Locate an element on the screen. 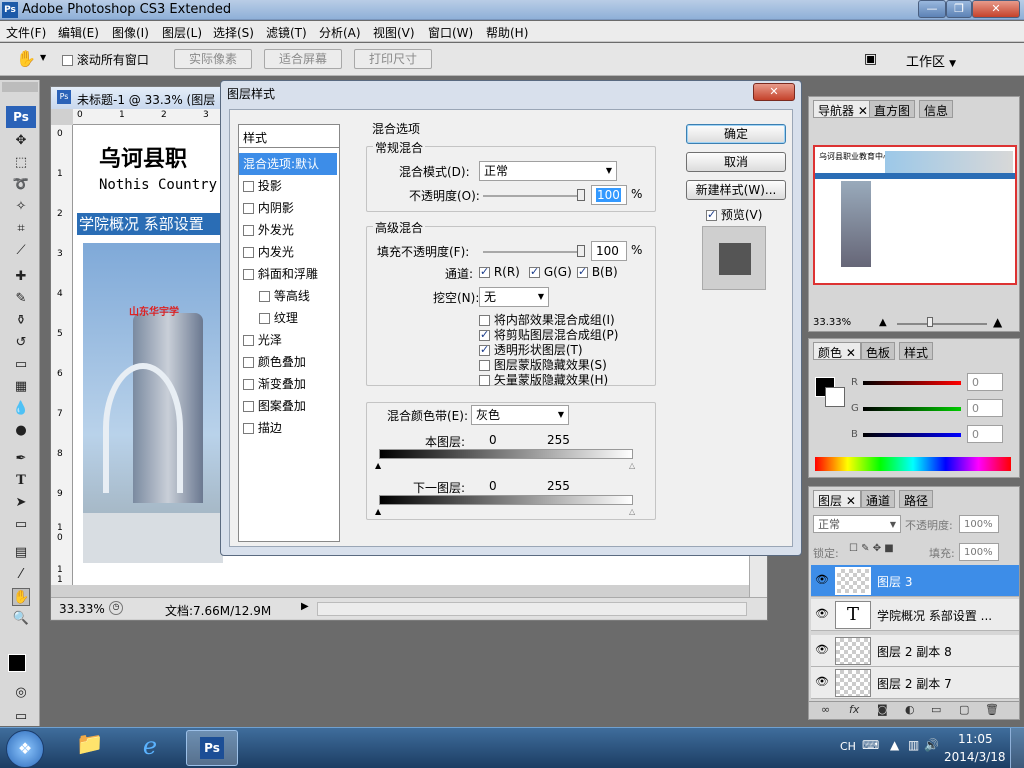  channel-g-checkbox is located at coordinates (534, 271).